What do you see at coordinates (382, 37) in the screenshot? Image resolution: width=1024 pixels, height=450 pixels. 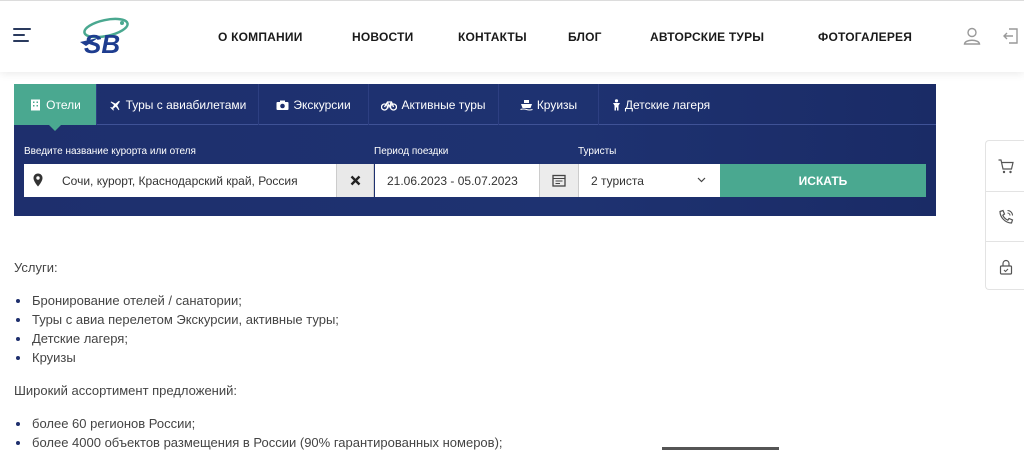 I see `nav-item-news: НОВОСТИ` at bounding box center [382, 37].